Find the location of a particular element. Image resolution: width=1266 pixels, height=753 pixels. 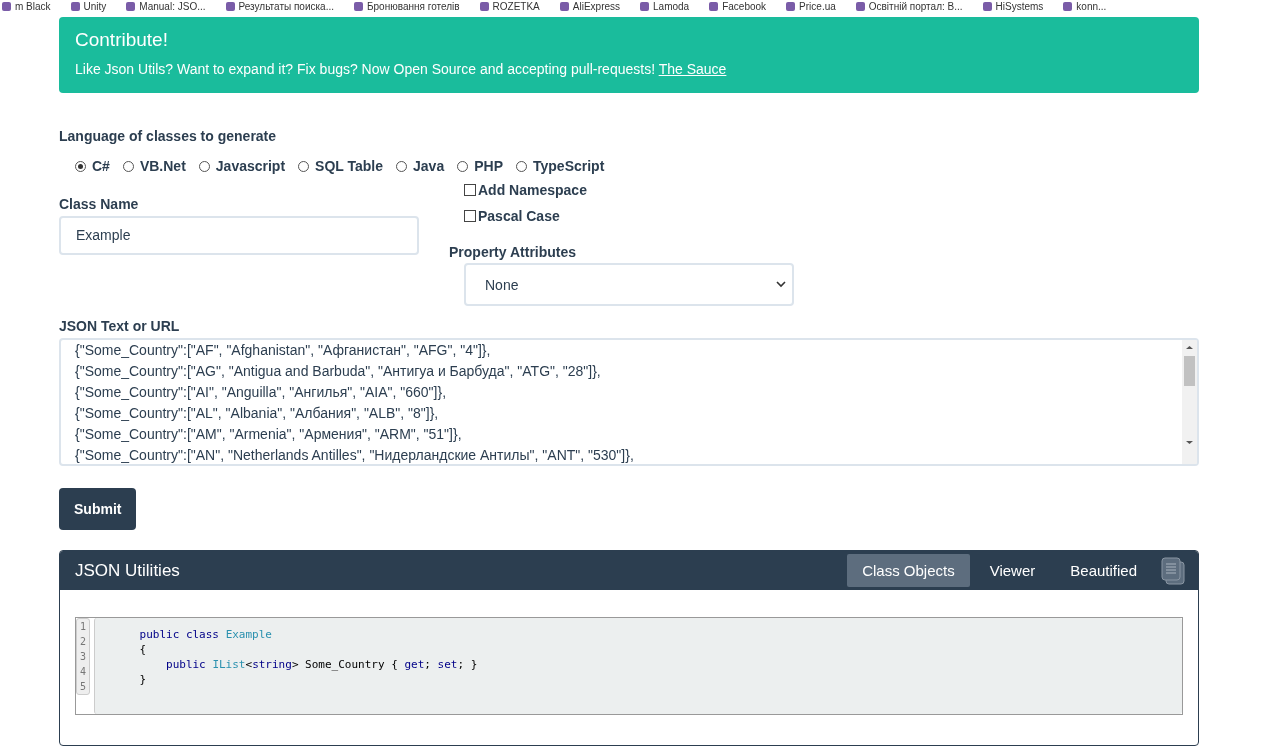

chevron-icon is located at coordinates (781, 284).